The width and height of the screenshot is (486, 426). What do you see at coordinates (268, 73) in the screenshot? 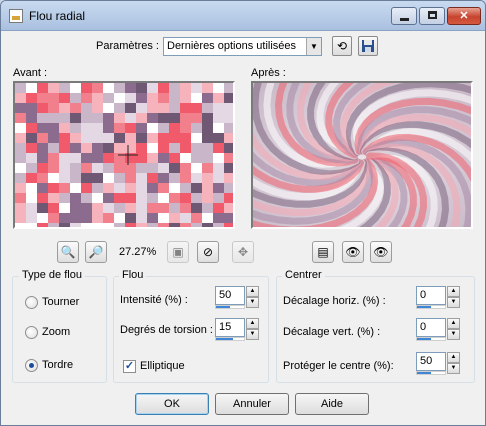
I see `after-label: Après :` at bounding box center [268, 73].